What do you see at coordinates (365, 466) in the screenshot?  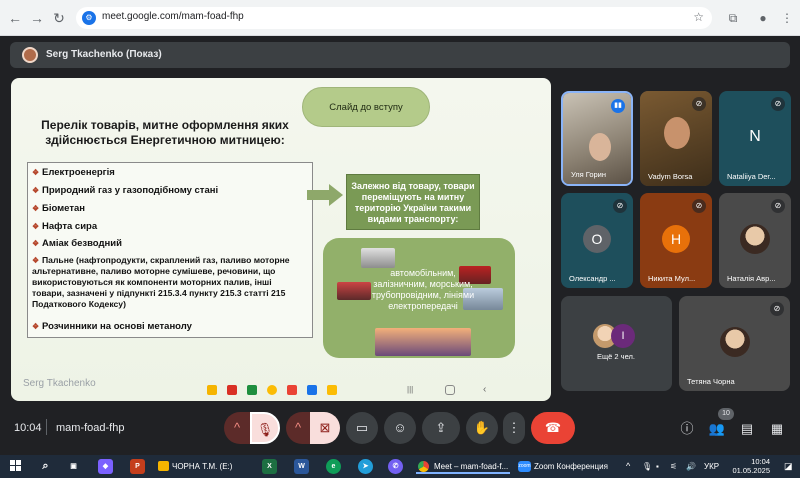 I see `telegram-icon: ➤` at bounding box center [365, 466].